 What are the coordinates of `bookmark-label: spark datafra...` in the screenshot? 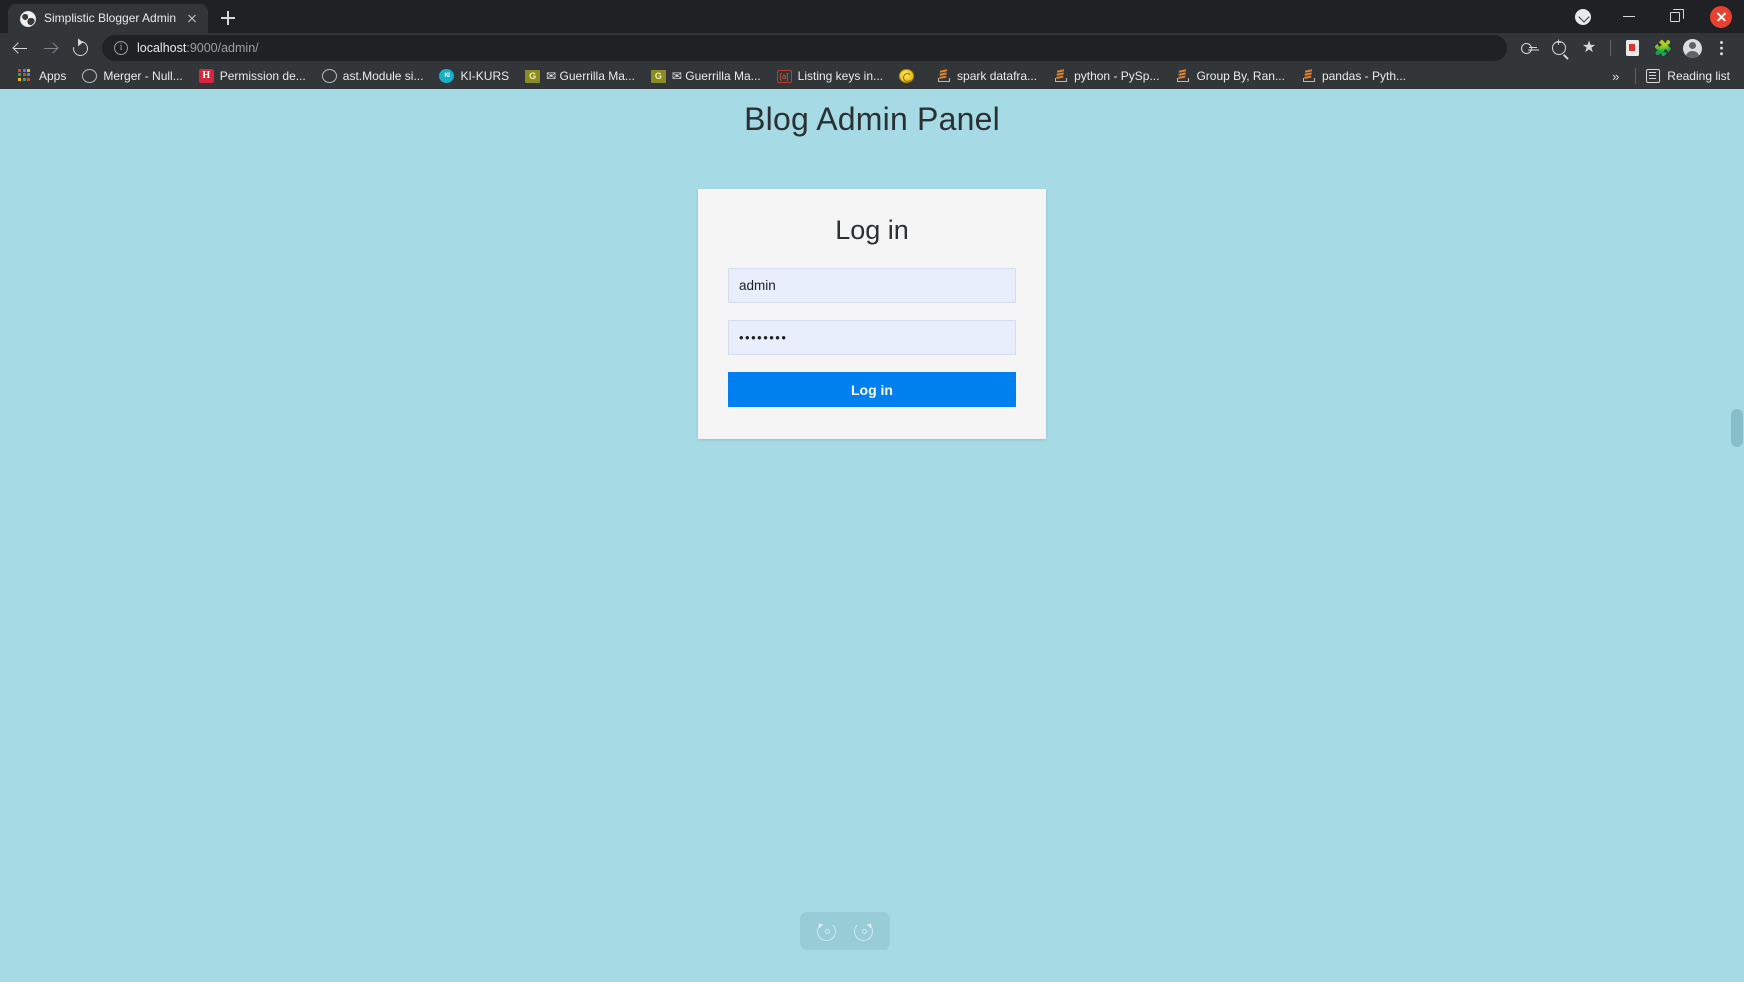 It's located at (997, 76).